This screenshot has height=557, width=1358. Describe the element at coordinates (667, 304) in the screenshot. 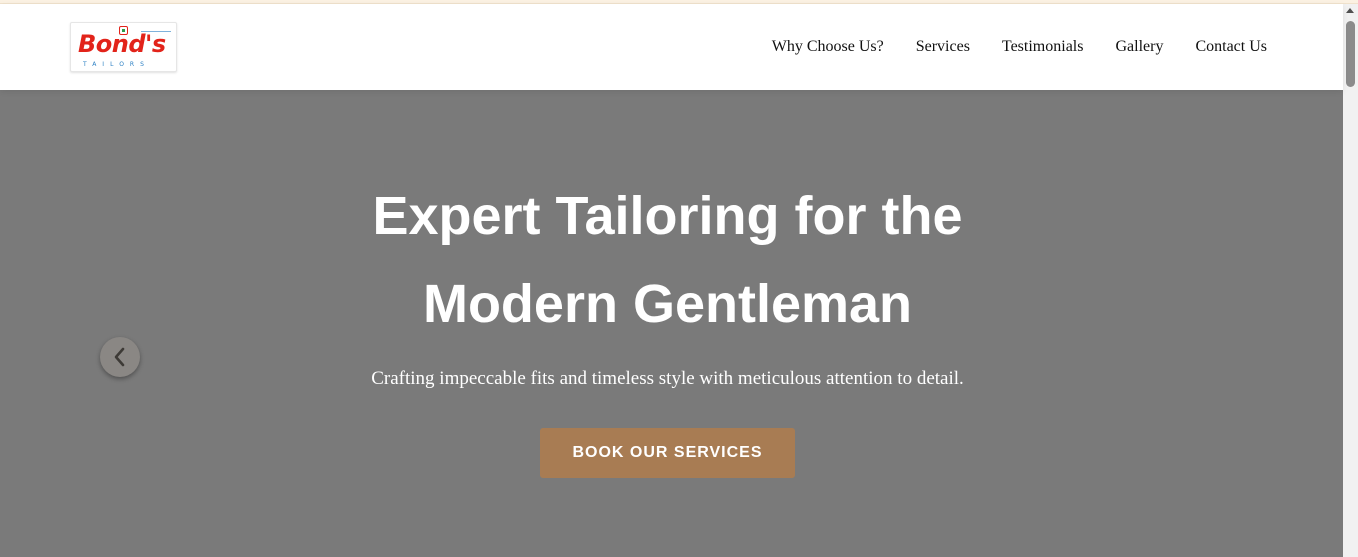

I see `hero-title-line-2: Modern Gentleman` at that location.